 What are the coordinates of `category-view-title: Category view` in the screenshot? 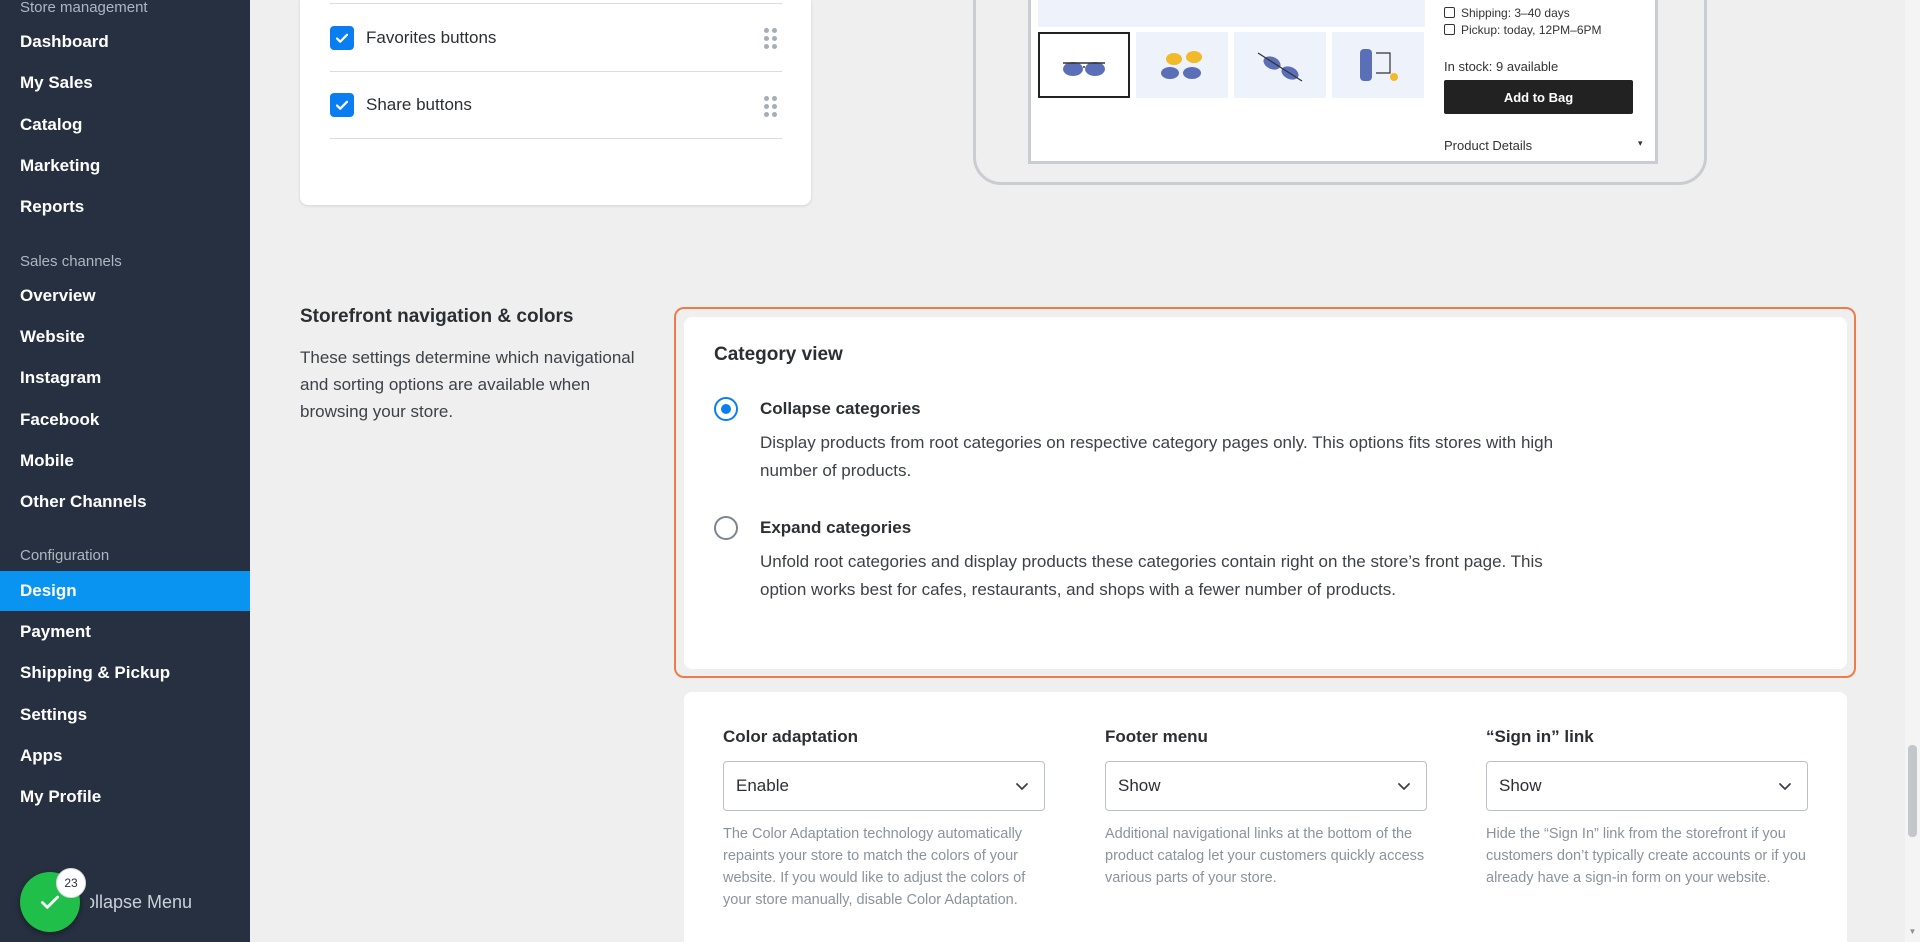 It's located at (778, 354).